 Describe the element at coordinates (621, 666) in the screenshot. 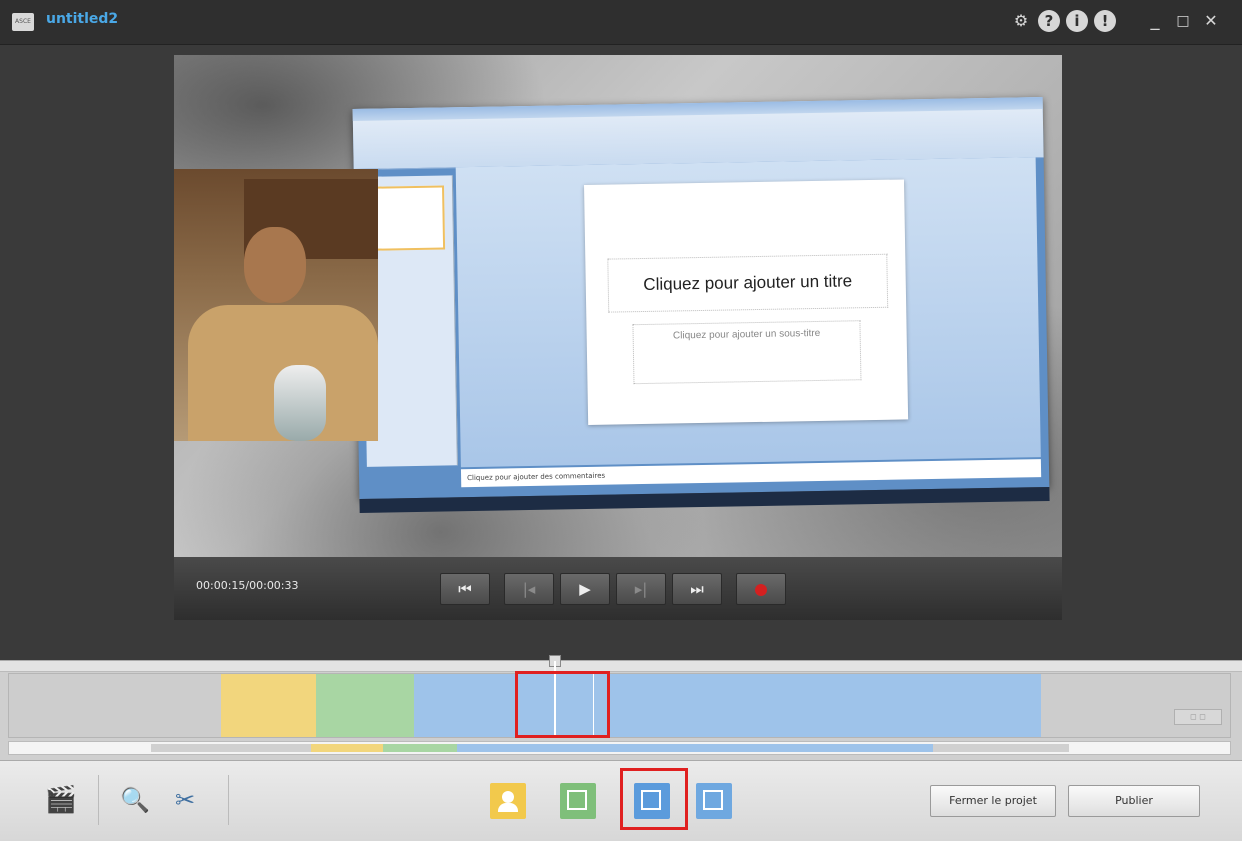

I see `timeline-ruler` at that location.